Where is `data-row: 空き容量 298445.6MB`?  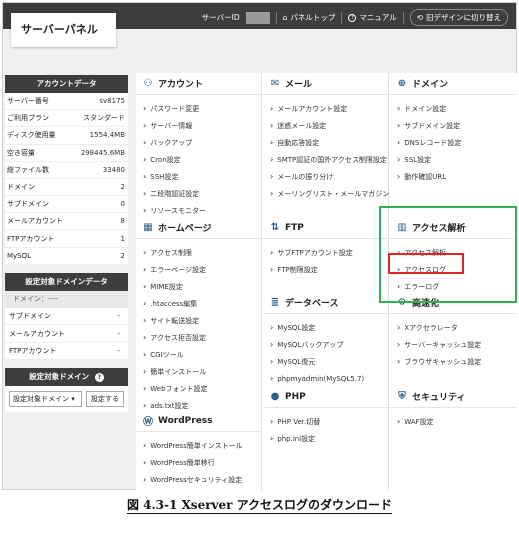 data-row: 空き容量 298445.6MB is located at coordinates (66, 153).